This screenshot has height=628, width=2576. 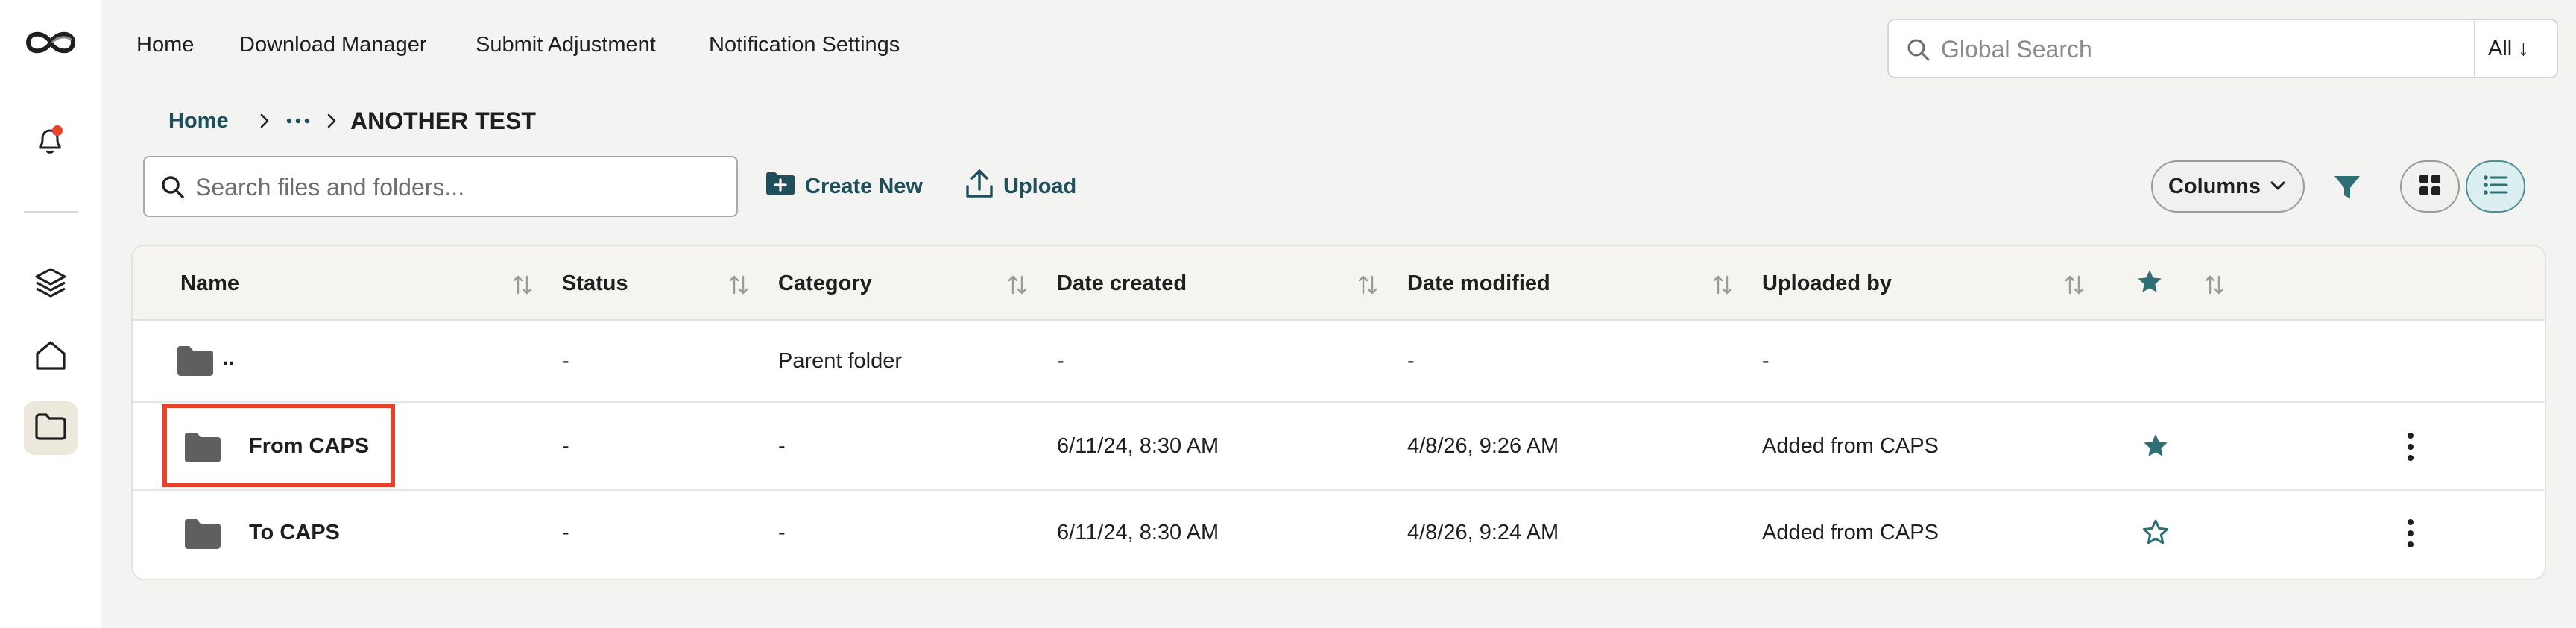 What do you see at coordinates (841, 361) in the screenshot?
I see `row-category: Parent folder` at bounding box center [841, 361].